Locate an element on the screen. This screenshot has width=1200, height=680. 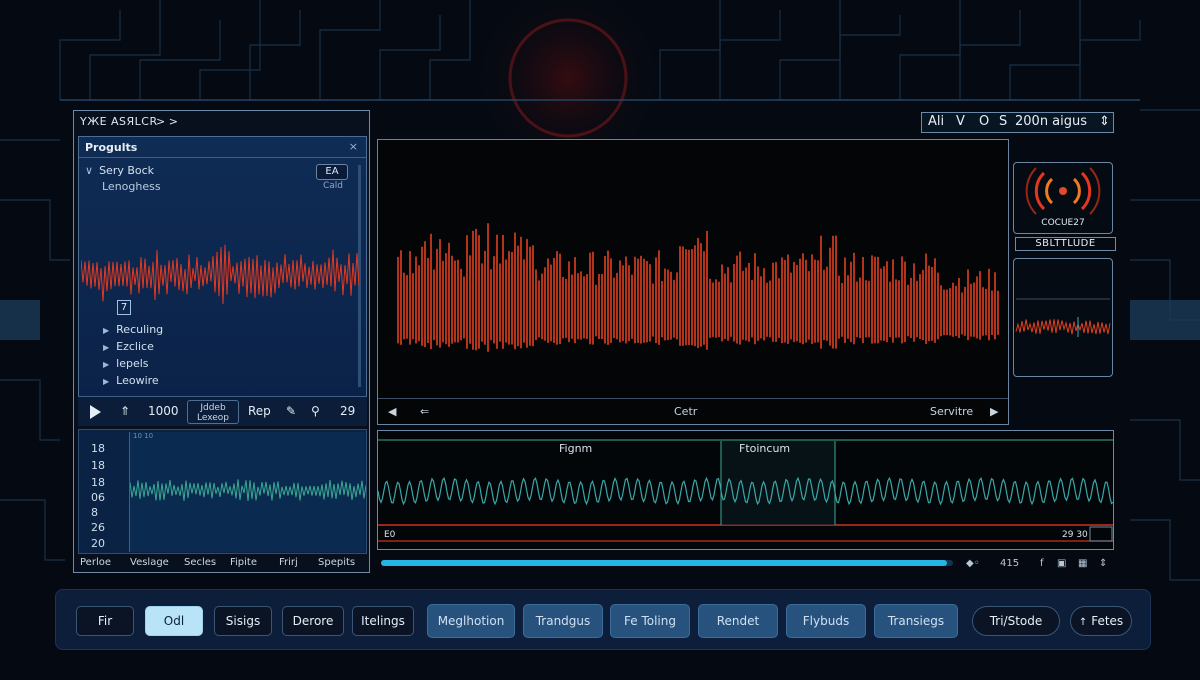
tree-root-label: Sery Bock is located at coordinates (127, 170).